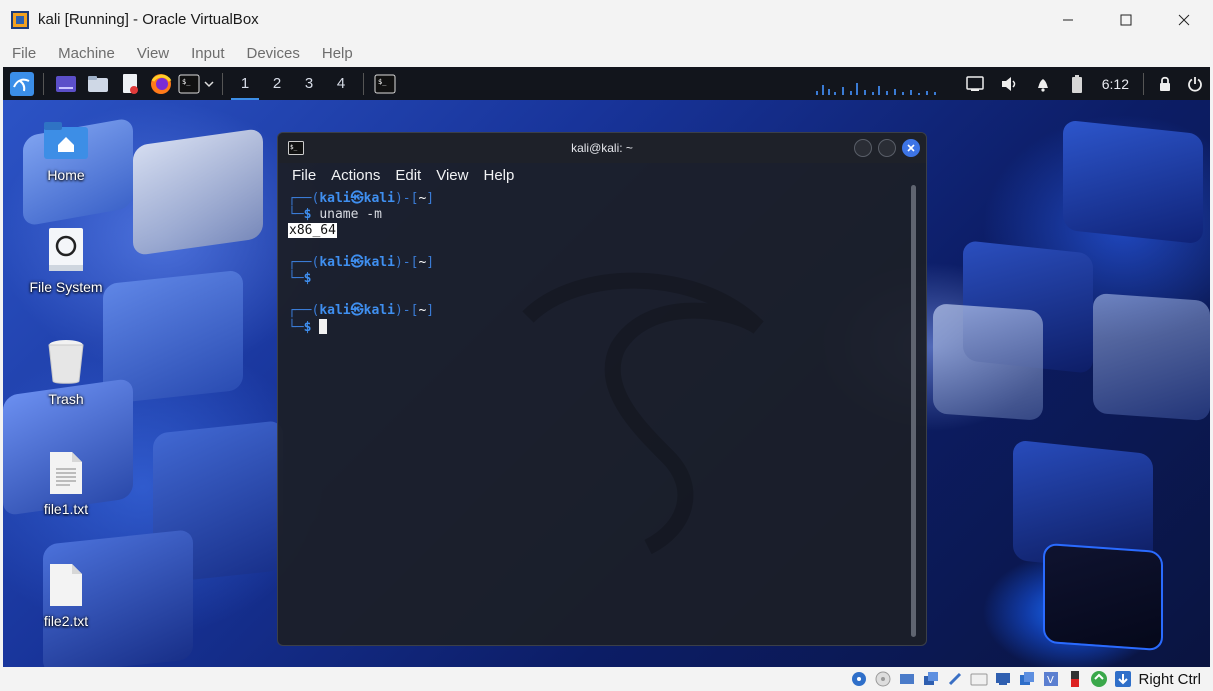  What do you see at coordinates (66, 621) in the screenshot?
I see `desktop-icon-label: file2.txt` at bounding box center [66, 621].